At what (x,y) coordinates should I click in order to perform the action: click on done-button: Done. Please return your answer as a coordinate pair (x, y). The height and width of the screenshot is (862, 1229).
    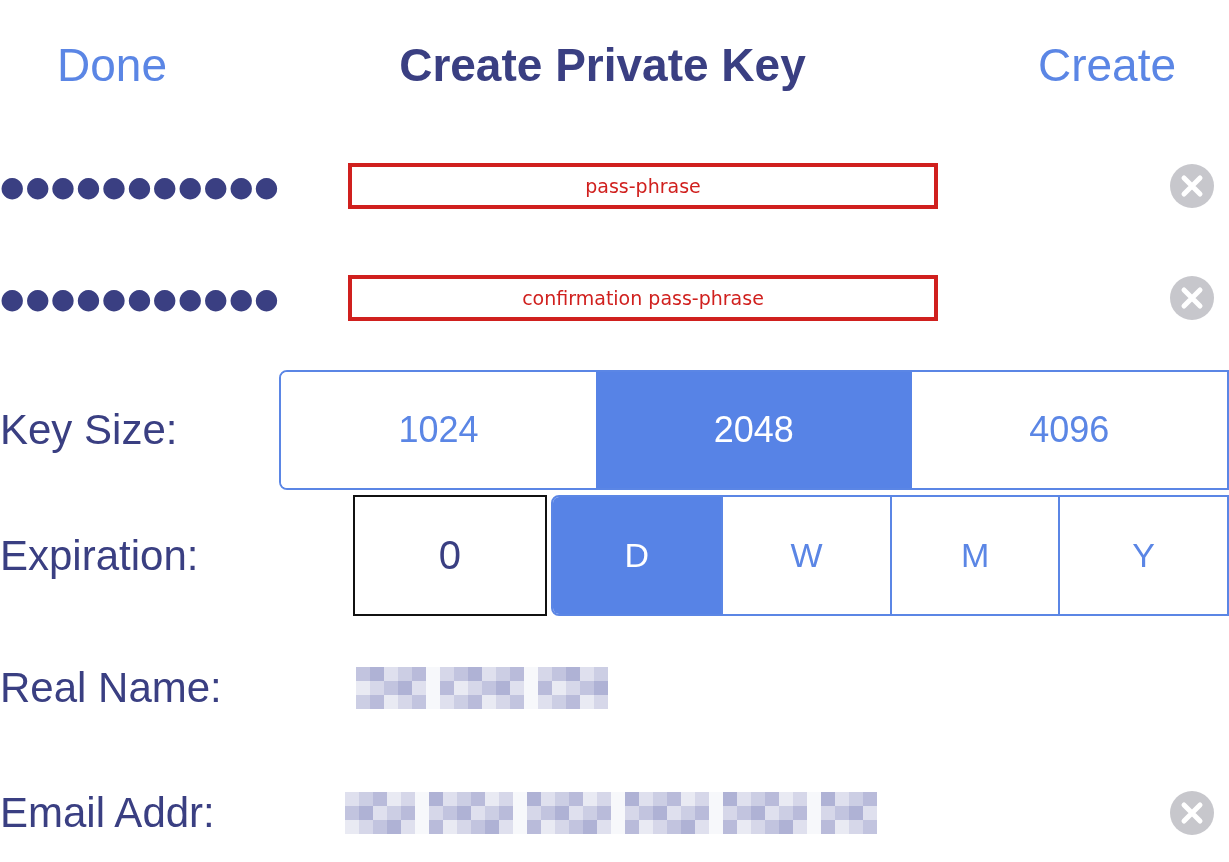
    Looking at the image, I should click on (112, 65).